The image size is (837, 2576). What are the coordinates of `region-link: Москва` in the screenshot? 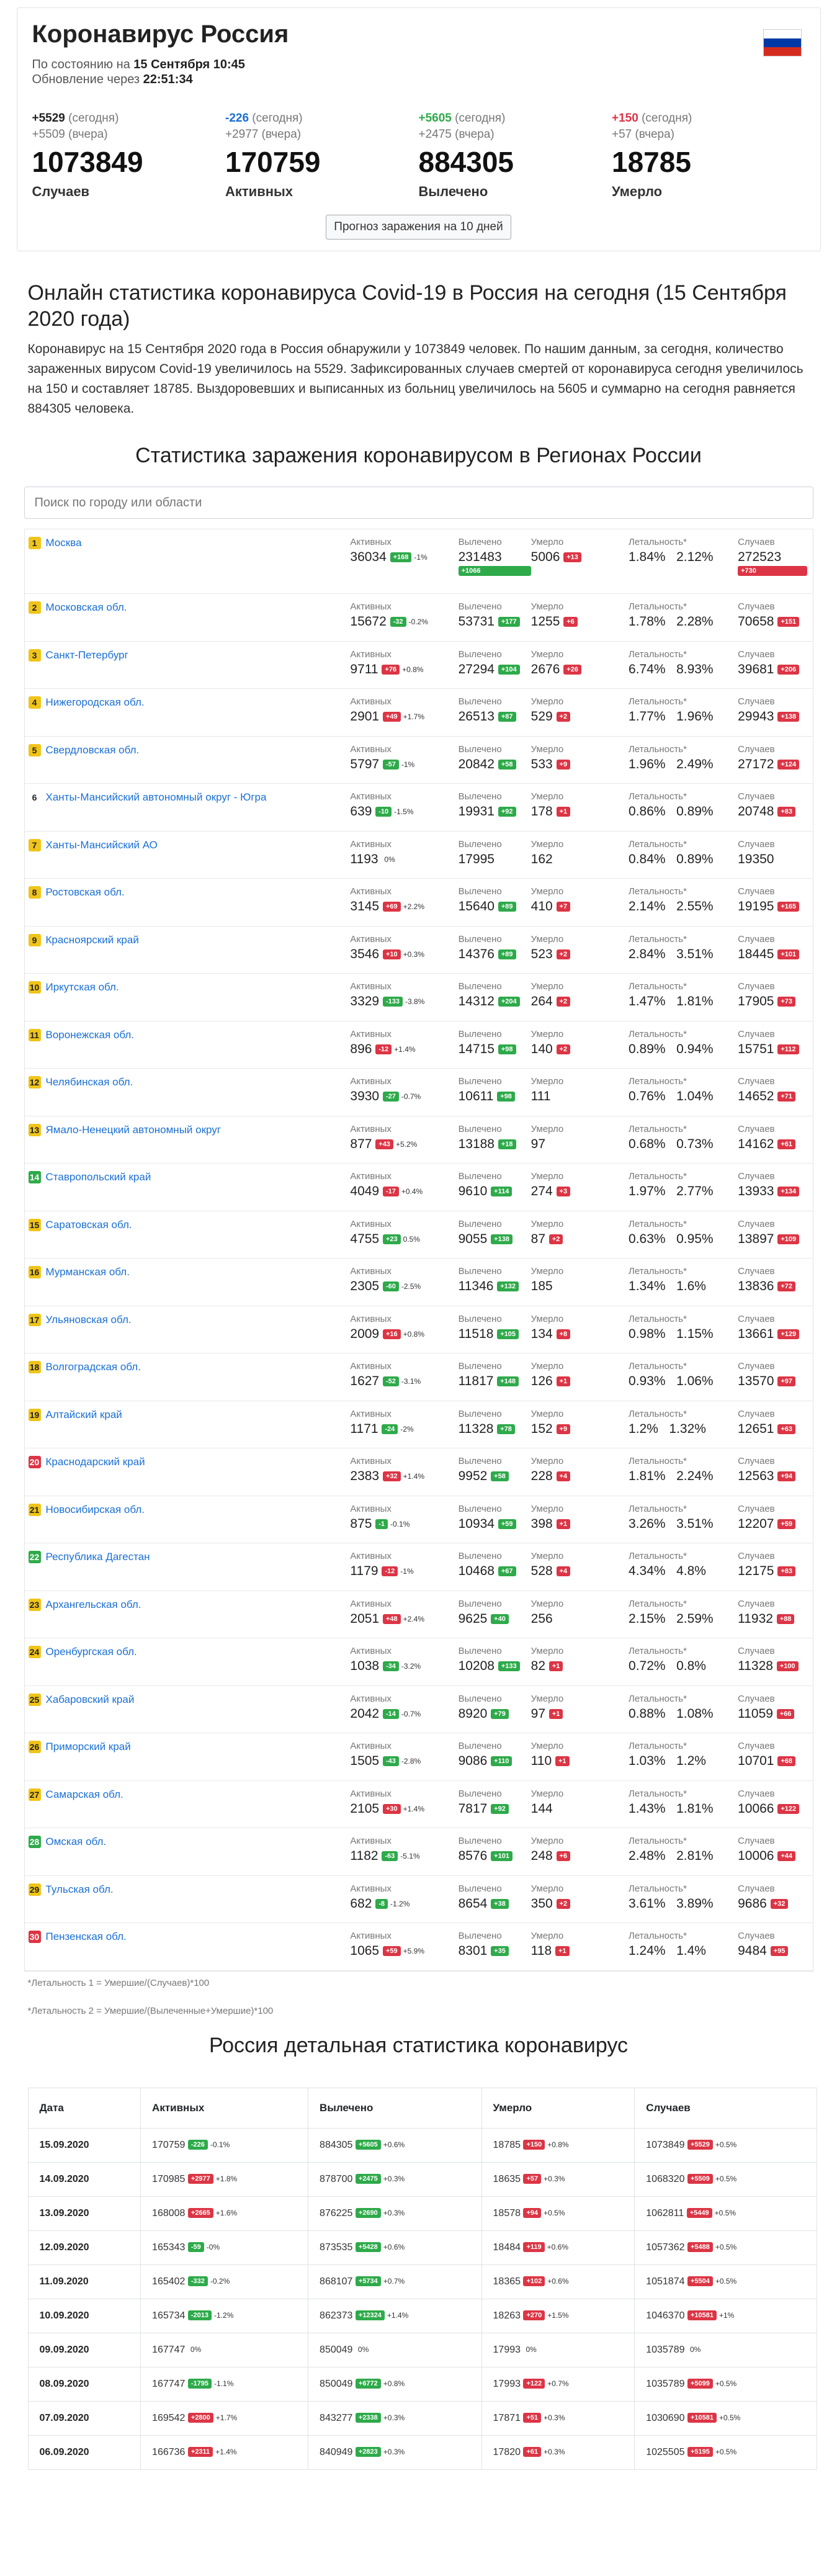 It's located at (64, 543).